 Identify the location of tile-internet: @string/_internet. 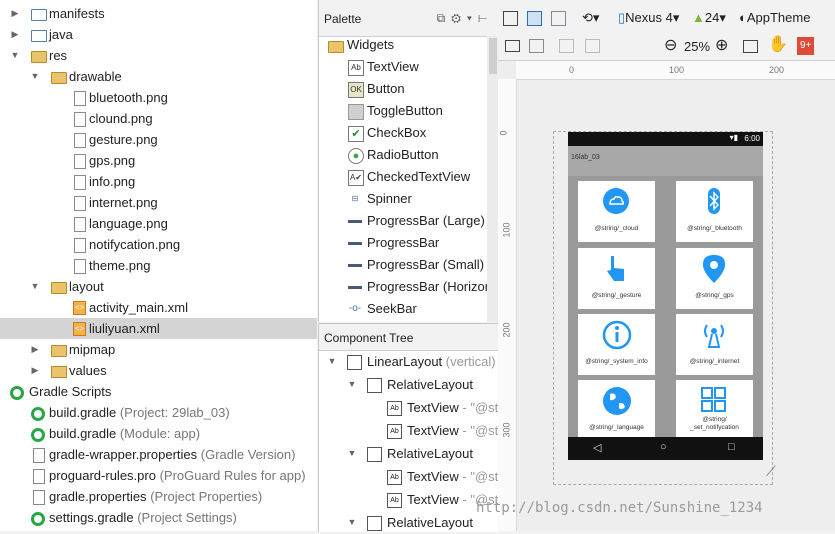
(714, 344).